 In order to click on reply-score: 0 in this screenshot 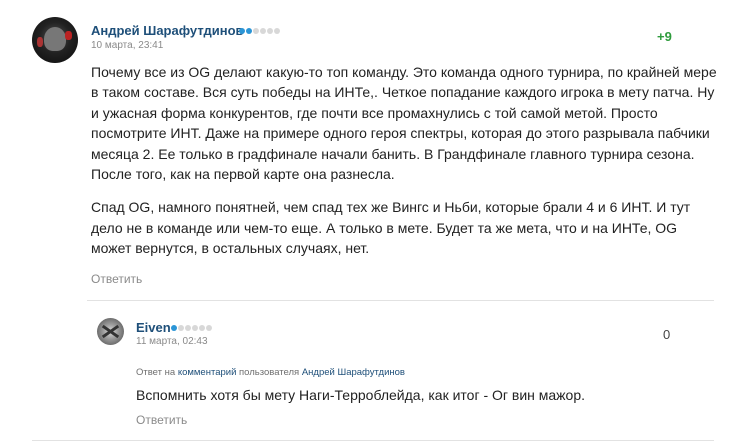, I will do `click(666, 334)`.